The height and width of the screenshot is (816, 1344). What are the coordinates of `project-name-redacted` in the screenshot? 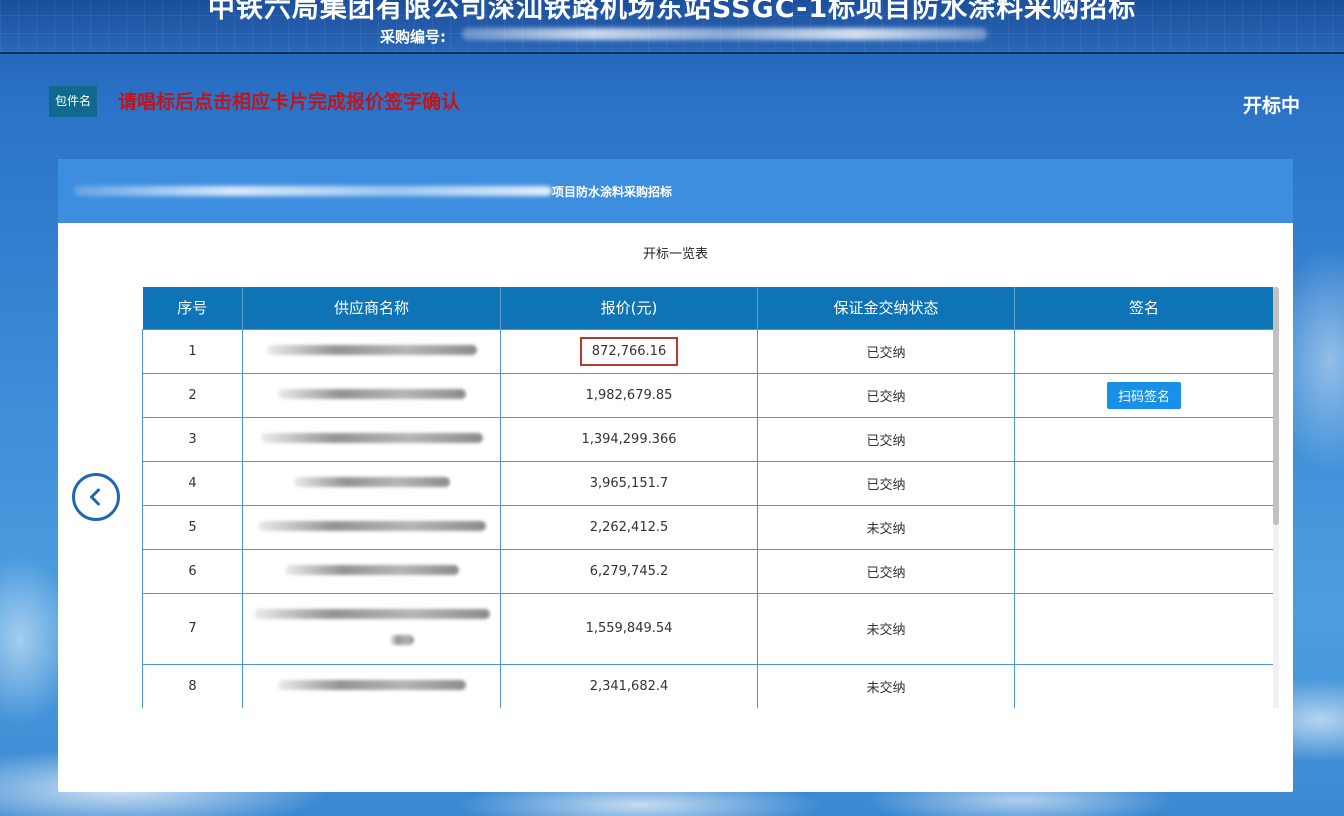 It's located at (313, 191).